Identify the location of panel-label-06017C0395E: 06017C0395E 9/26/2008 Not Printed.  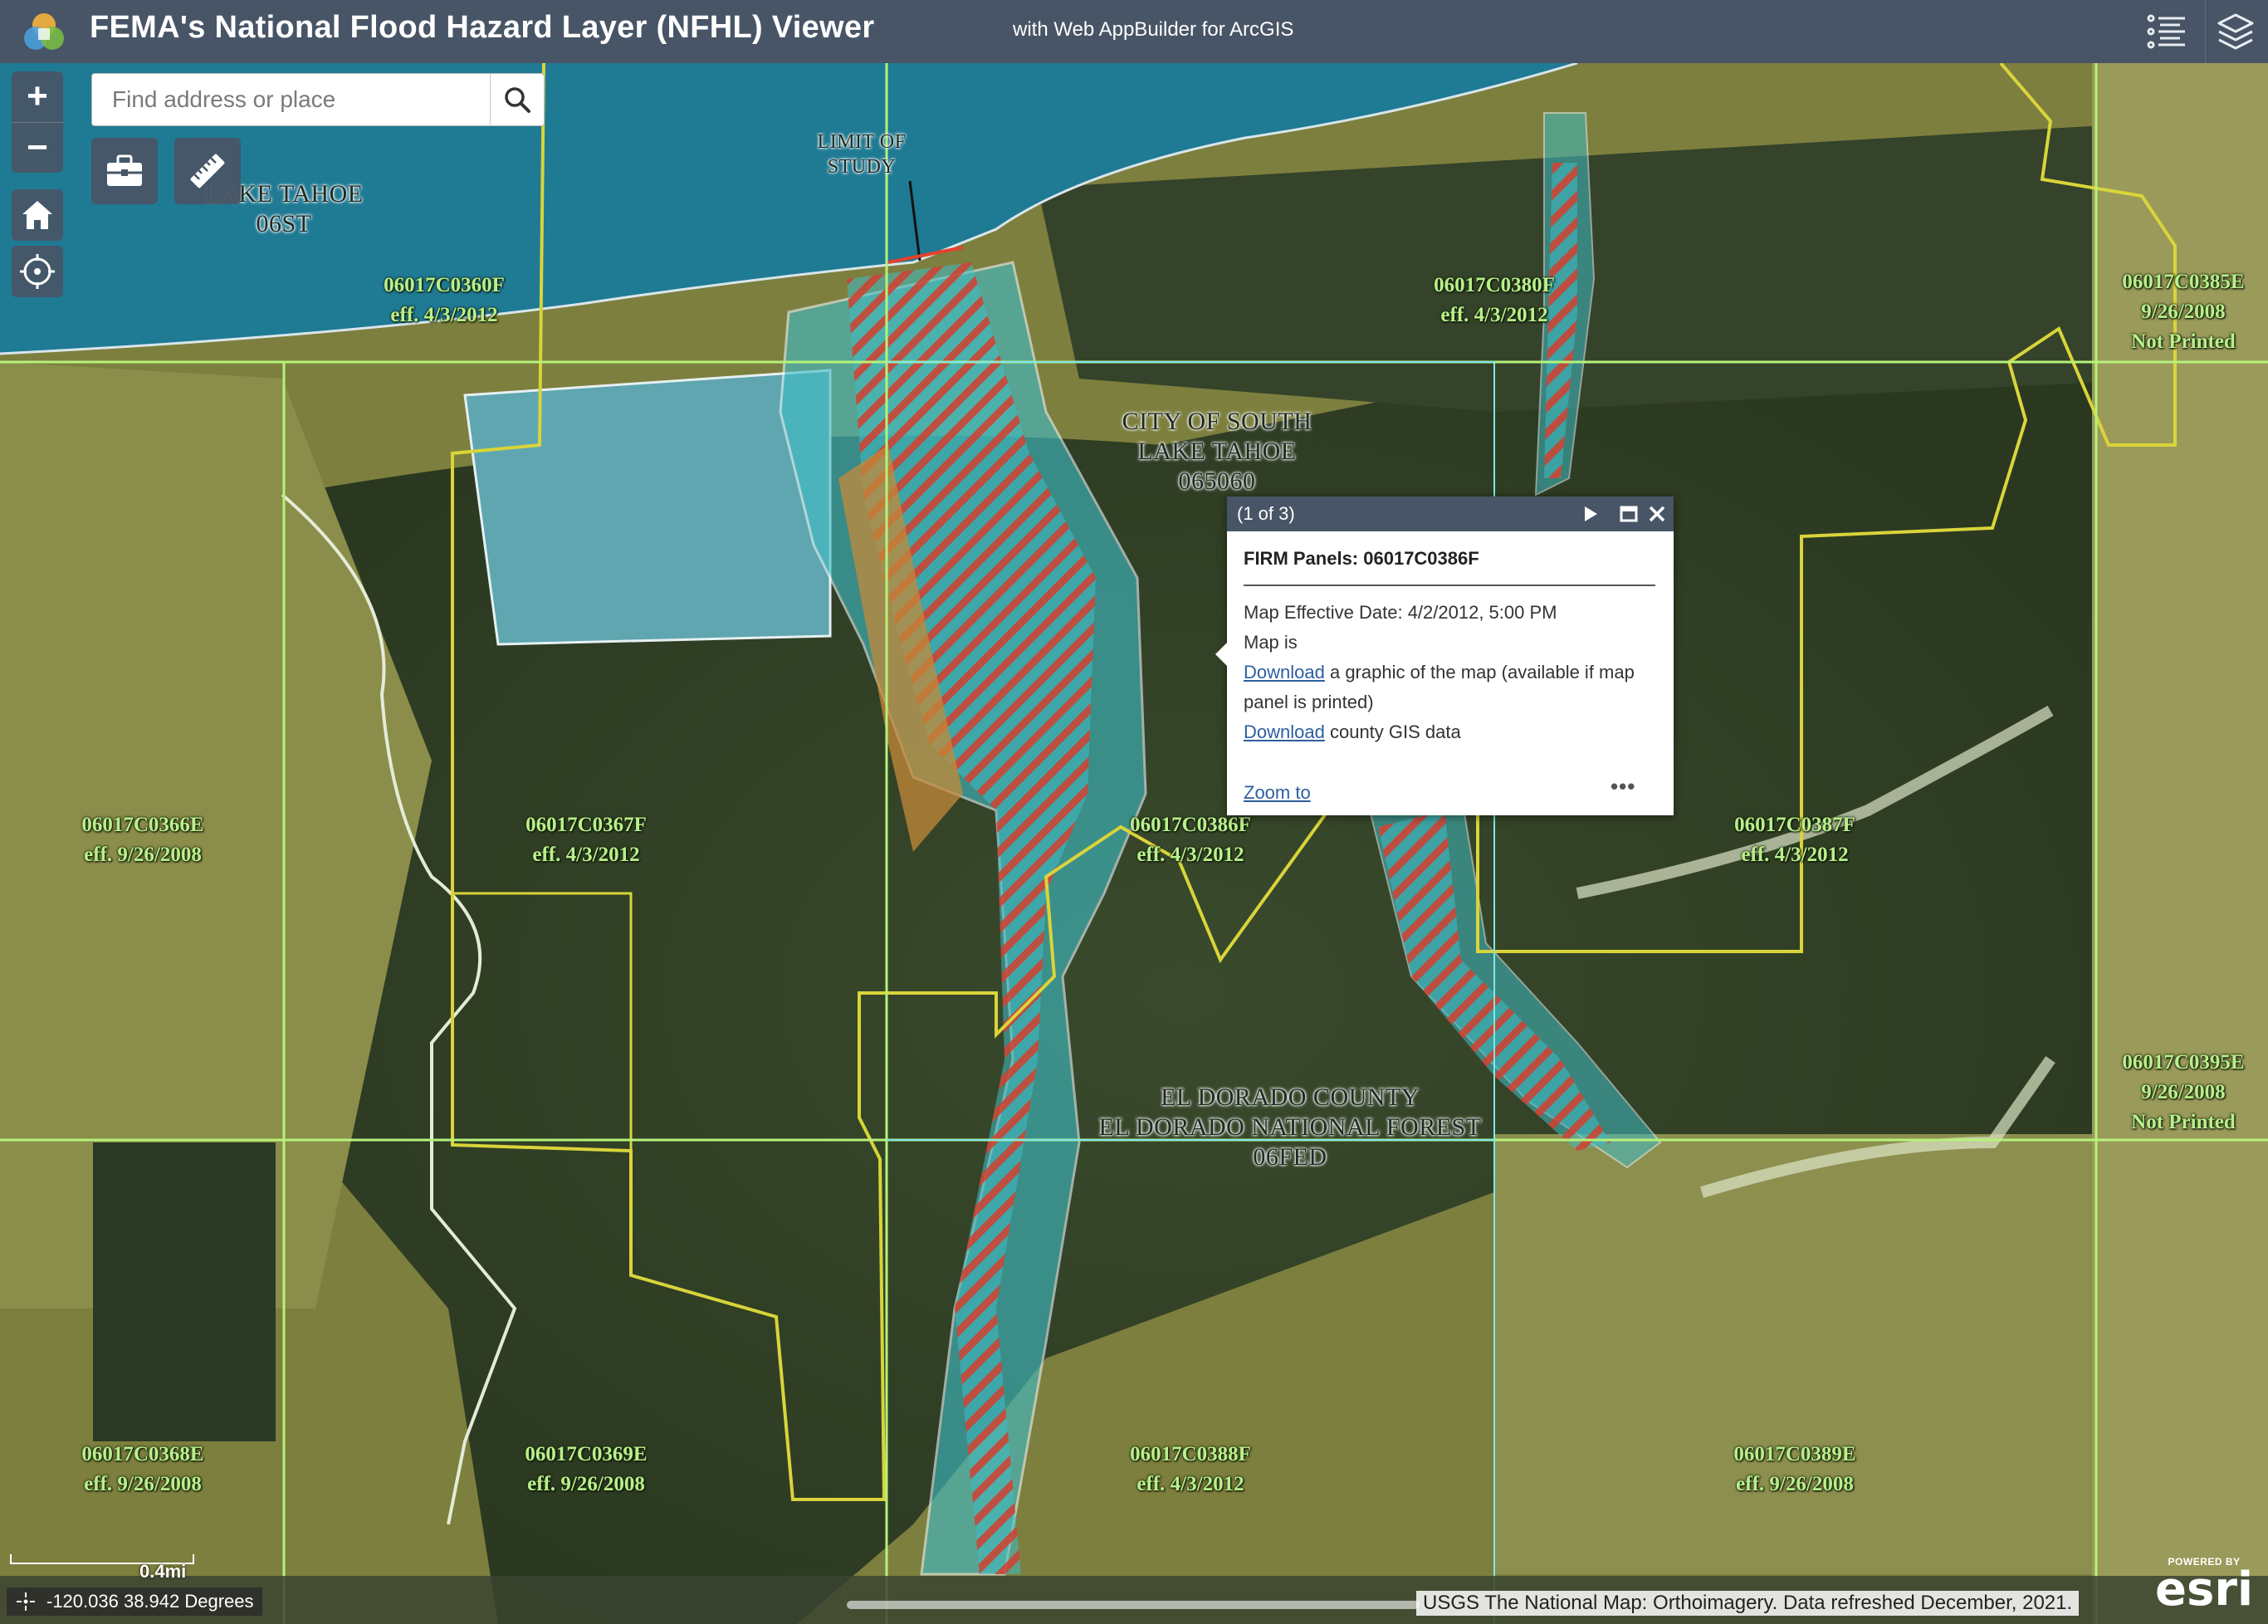
(2183, 1092).